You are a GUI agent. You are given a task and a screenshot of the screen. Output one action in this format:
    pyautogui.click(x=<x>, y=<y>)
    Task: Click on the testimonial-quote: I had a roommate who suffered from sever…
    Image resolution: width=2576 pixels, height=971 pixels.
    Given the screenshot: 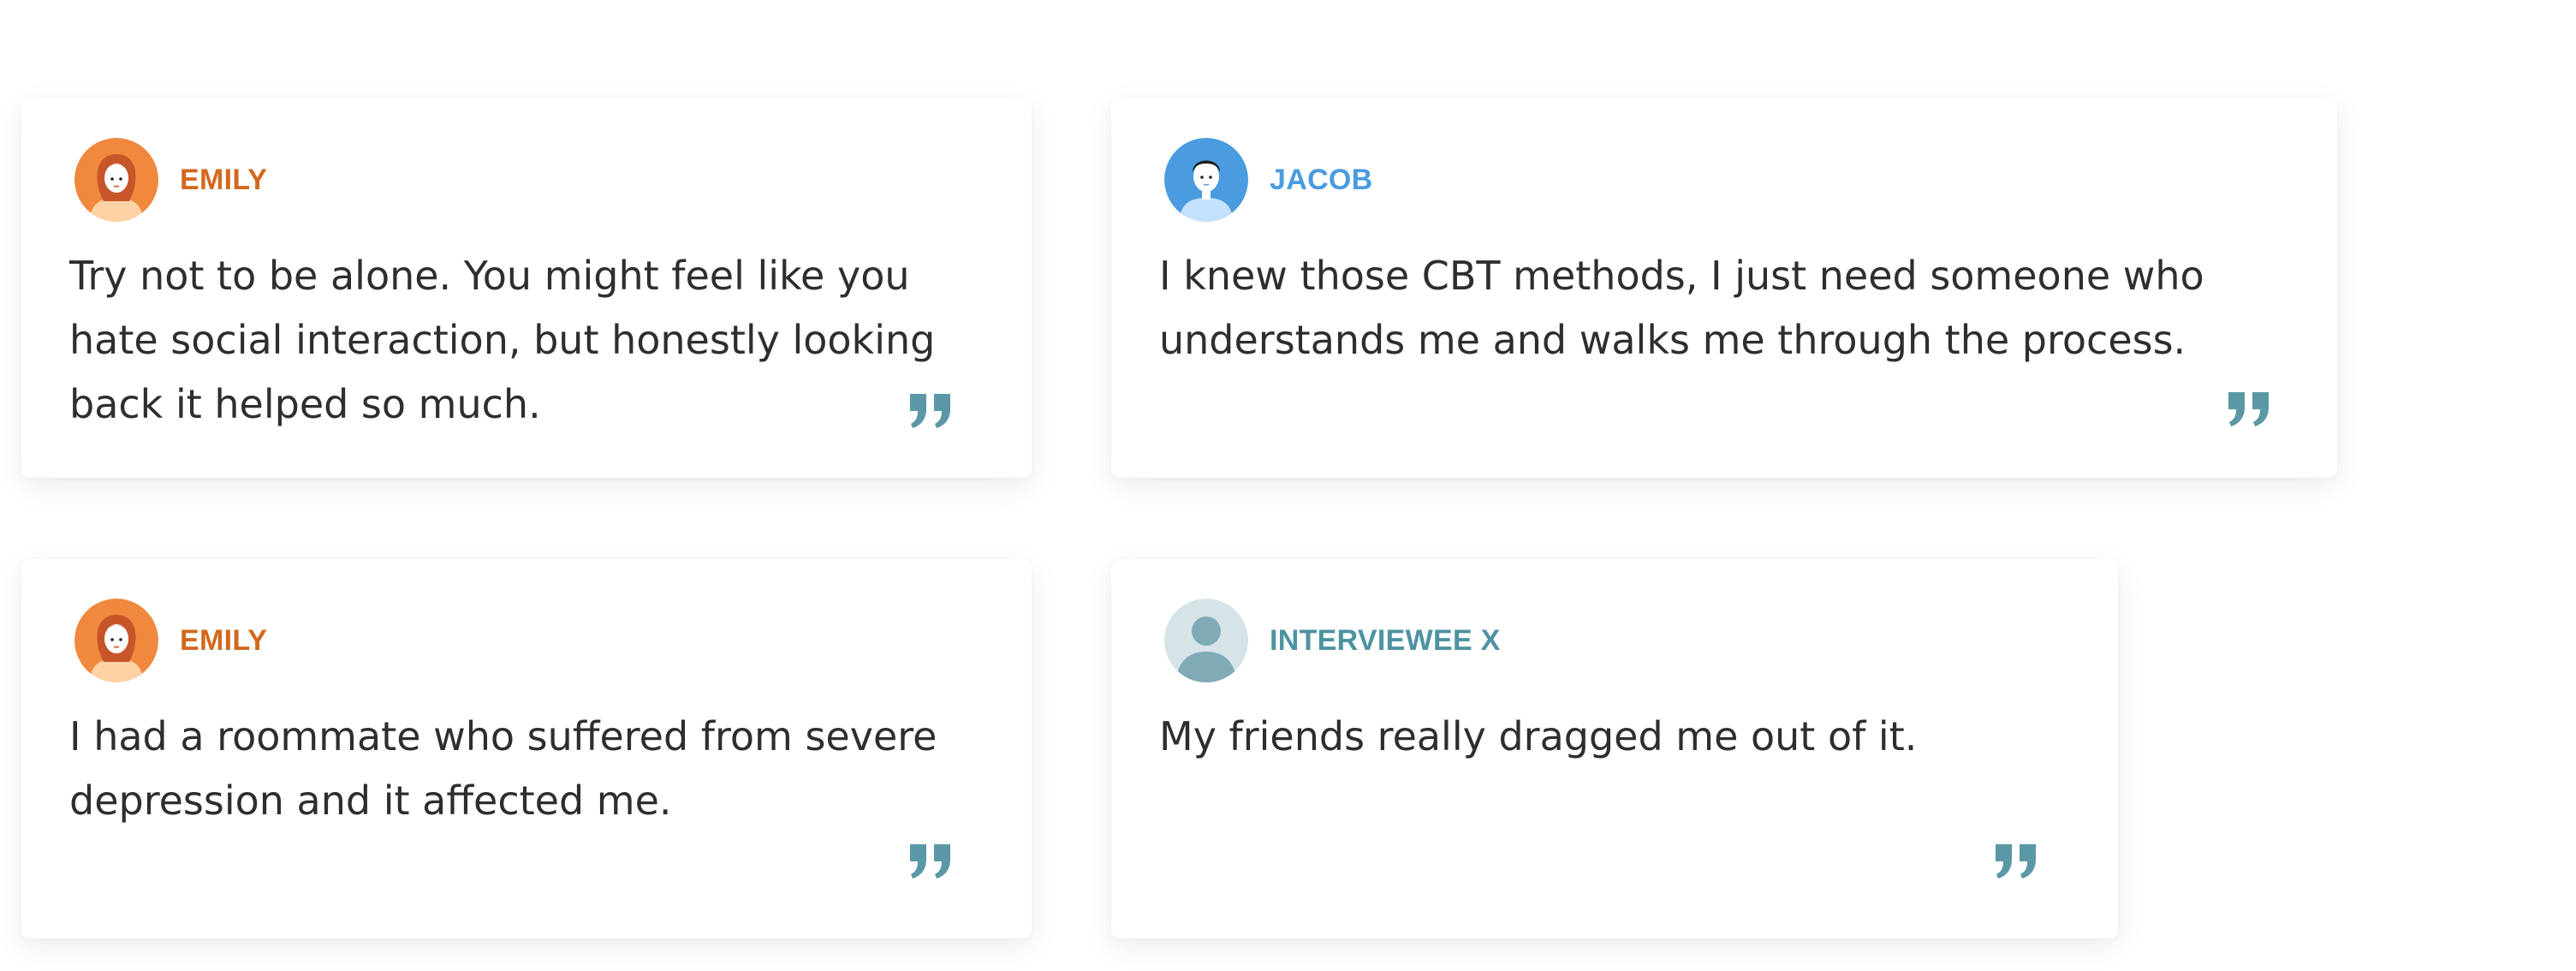 What is the action you would take?
    pyautogui.click(x=503, y=768)
    